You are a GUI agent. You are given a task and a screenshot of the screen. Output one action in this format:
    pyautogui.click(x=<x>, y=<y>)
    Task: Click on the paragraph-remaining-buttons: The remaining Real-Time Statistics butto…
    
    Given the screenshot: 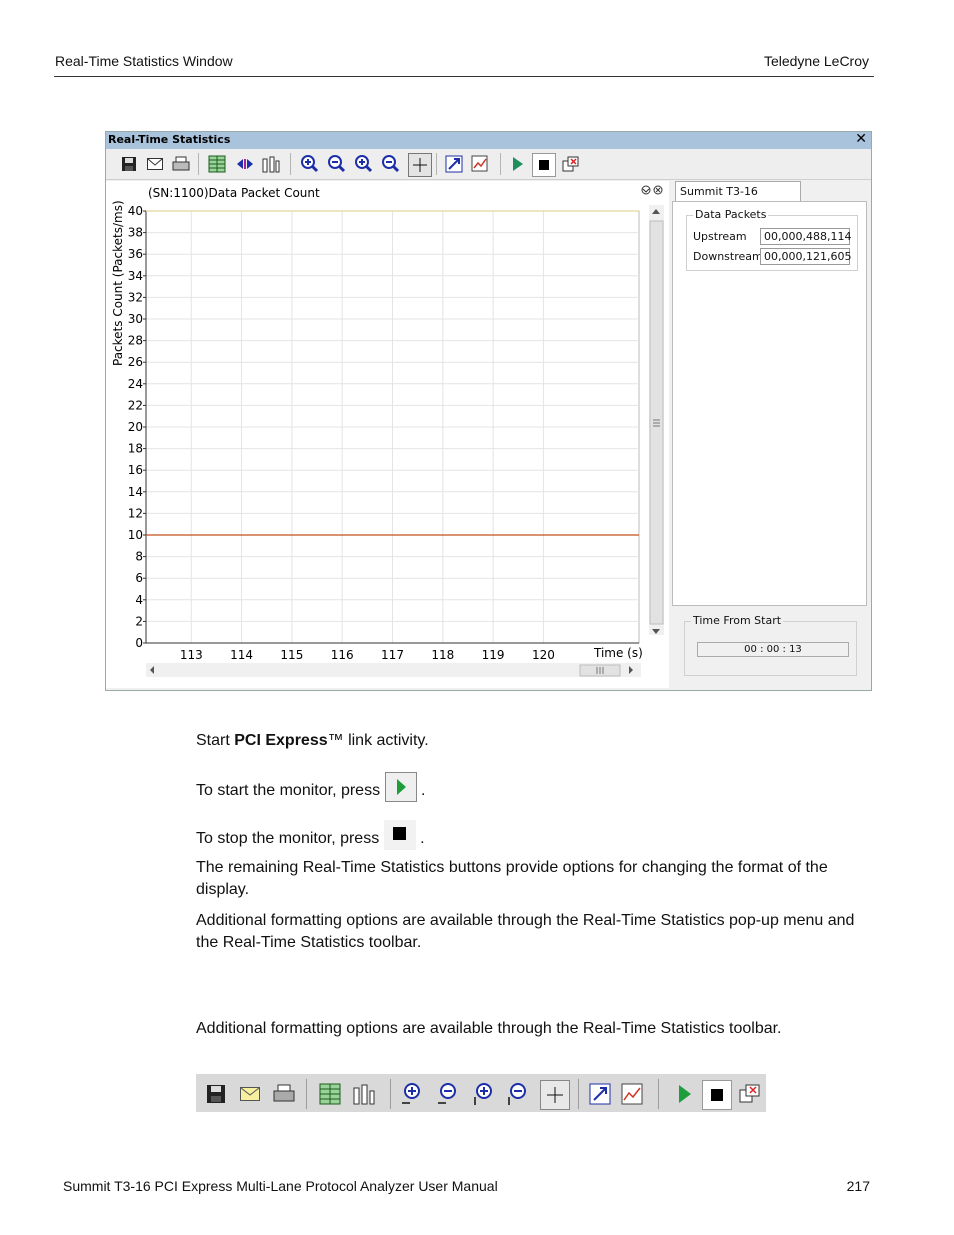 What is the action you would take?
    pyautogui.click(x=512, y=878)
    